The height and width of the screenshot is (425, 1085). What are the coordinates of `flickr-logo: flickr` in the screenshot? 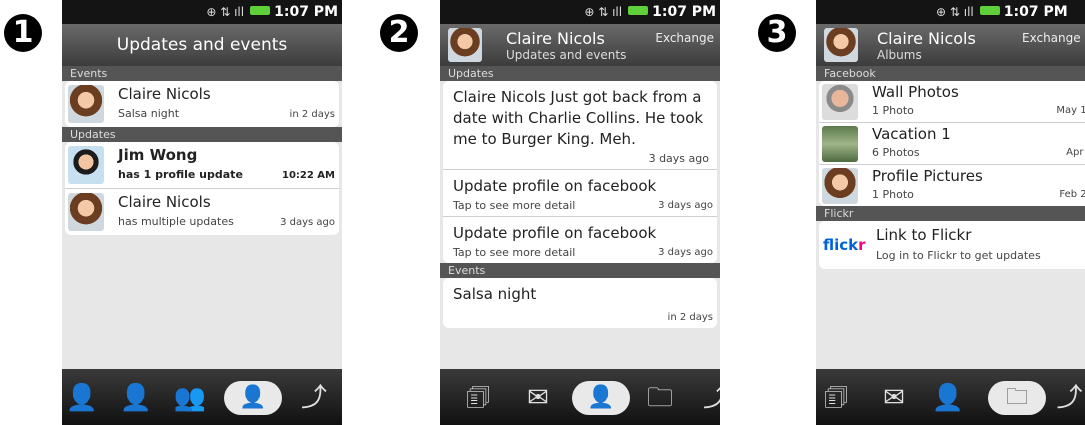 It's located at (844, 245).